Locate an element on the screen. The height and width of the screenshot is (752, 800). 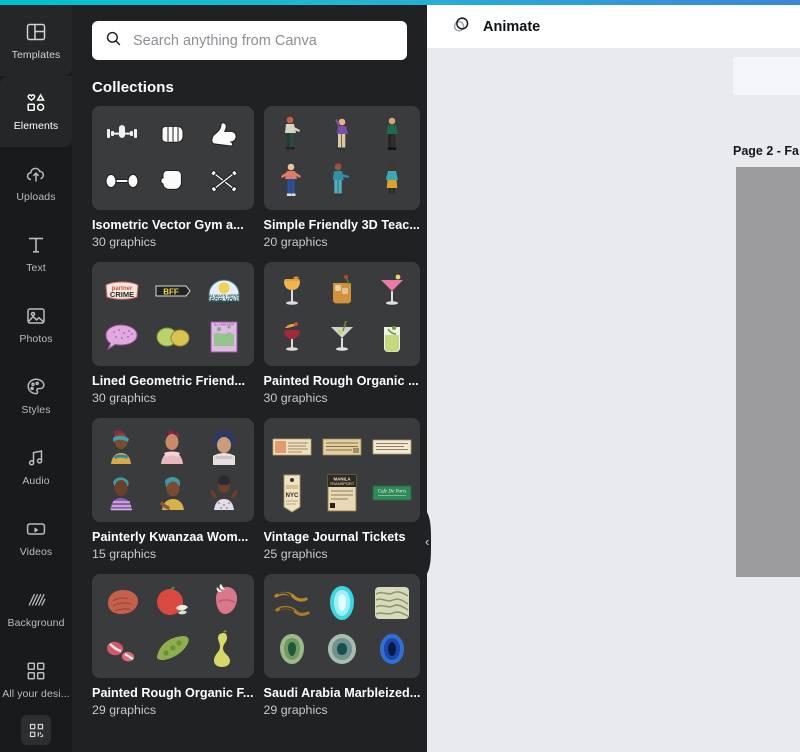
sidebar-item-label: Background is located at coordinates (36, 623).